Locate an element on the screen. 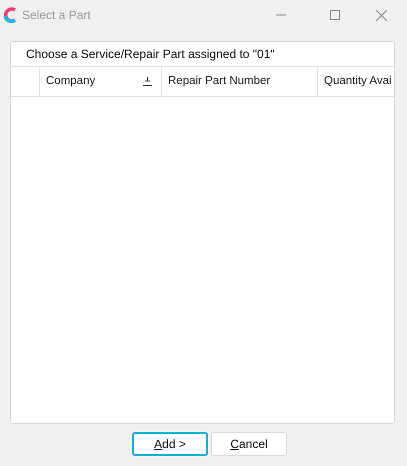 This screenshot has height=466, width=407. column-header: Company is located at coordinates (101, 81).